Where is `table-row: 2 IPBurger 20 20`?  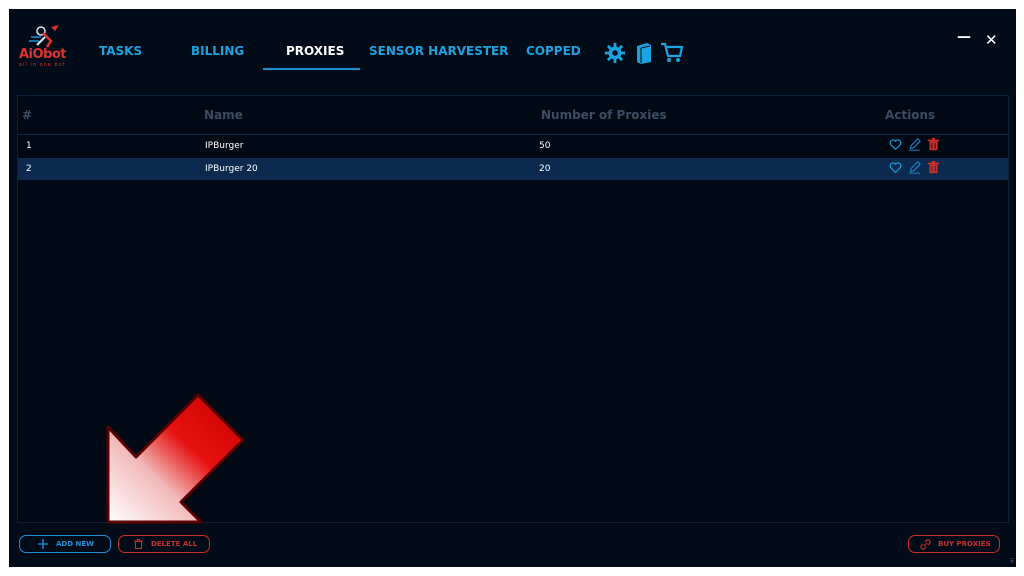 table-row: 2 IPBurger 20 20 is located at coordinates (513, 169).